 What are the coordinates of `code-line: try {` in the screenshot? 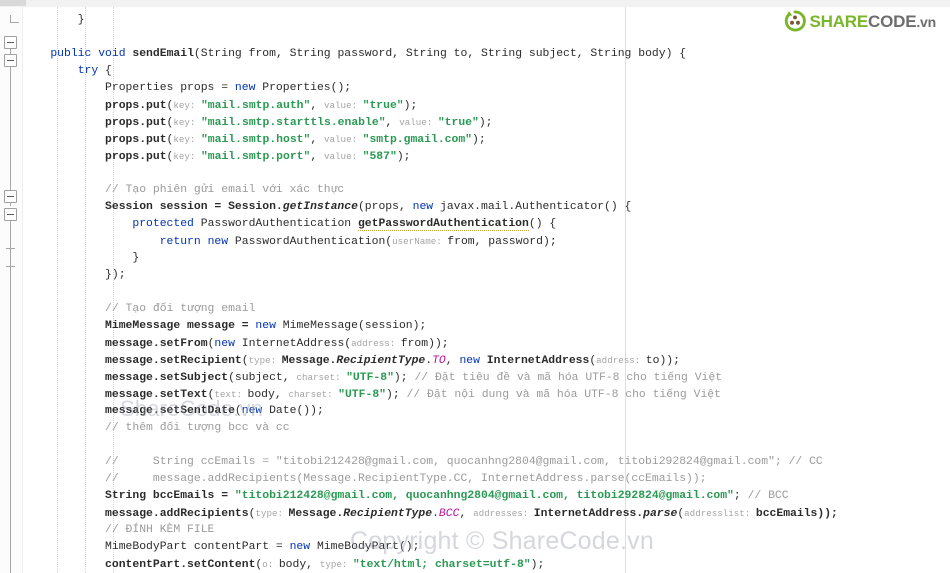 It's located at (486, 71).